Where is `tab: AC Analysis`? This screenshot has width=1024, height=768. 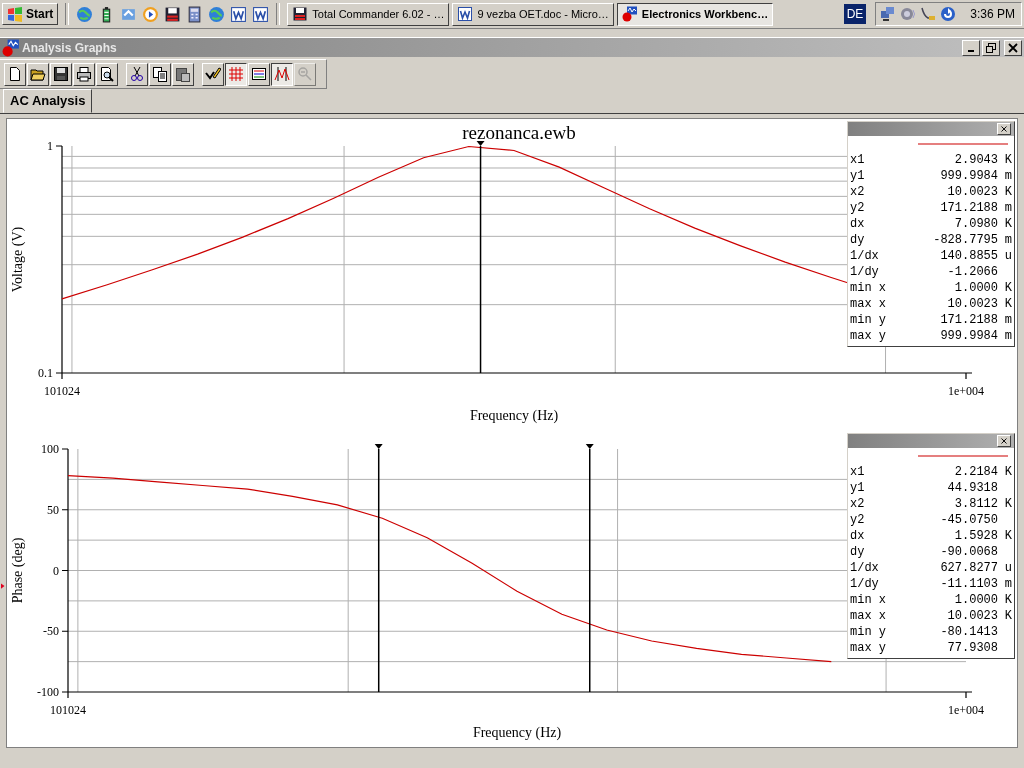
tab: AC Analysis is located at coordinates (48, 101).